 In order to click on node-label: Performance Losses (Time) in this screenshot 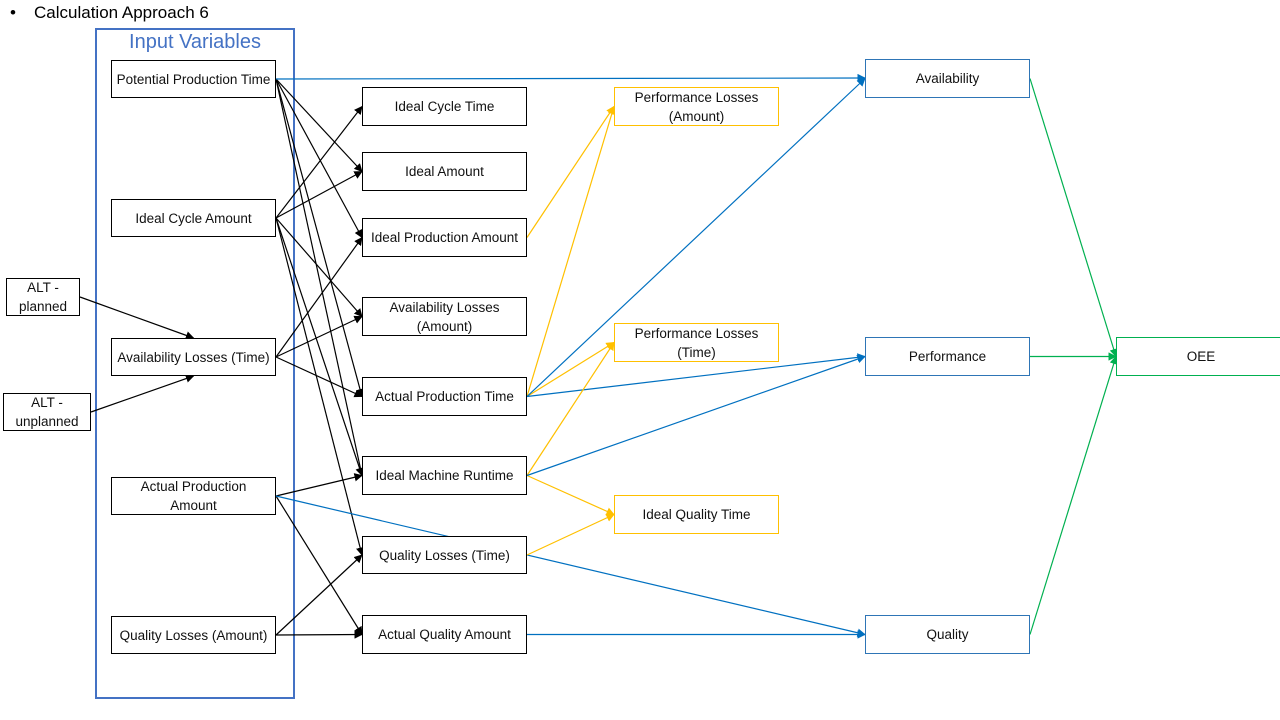, I will do `click(696, 342)`.